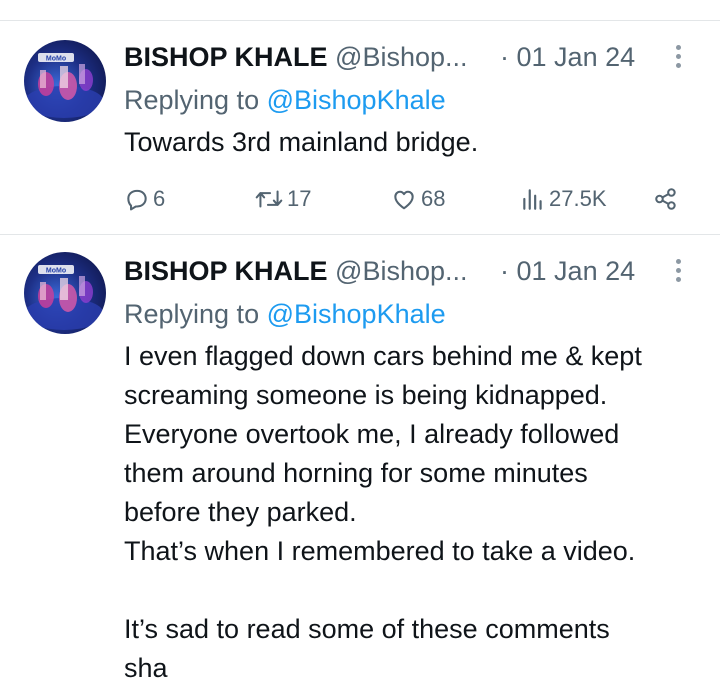  What do you see at coordinates (159, 198) in the screenshot?
I see `reply-count: 6` at bounding box center [159, 198].